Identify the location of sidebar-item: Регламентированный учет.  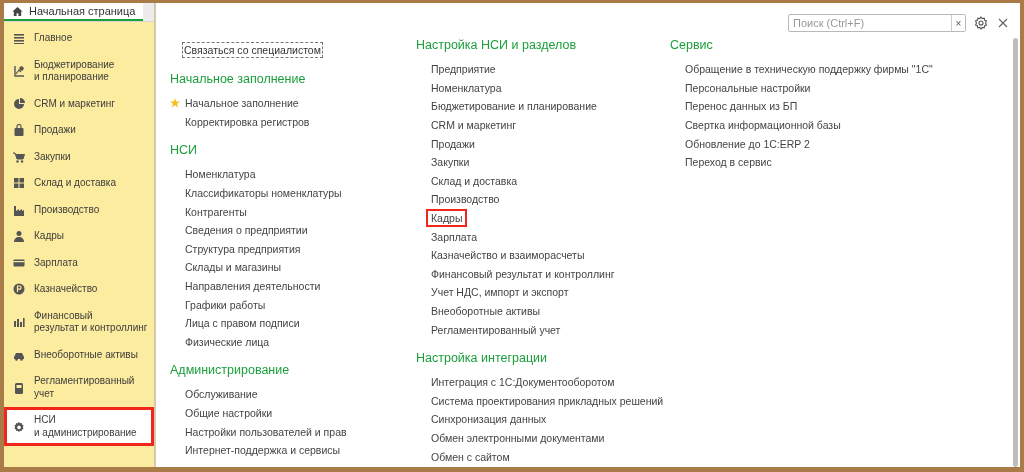
(79, 387).